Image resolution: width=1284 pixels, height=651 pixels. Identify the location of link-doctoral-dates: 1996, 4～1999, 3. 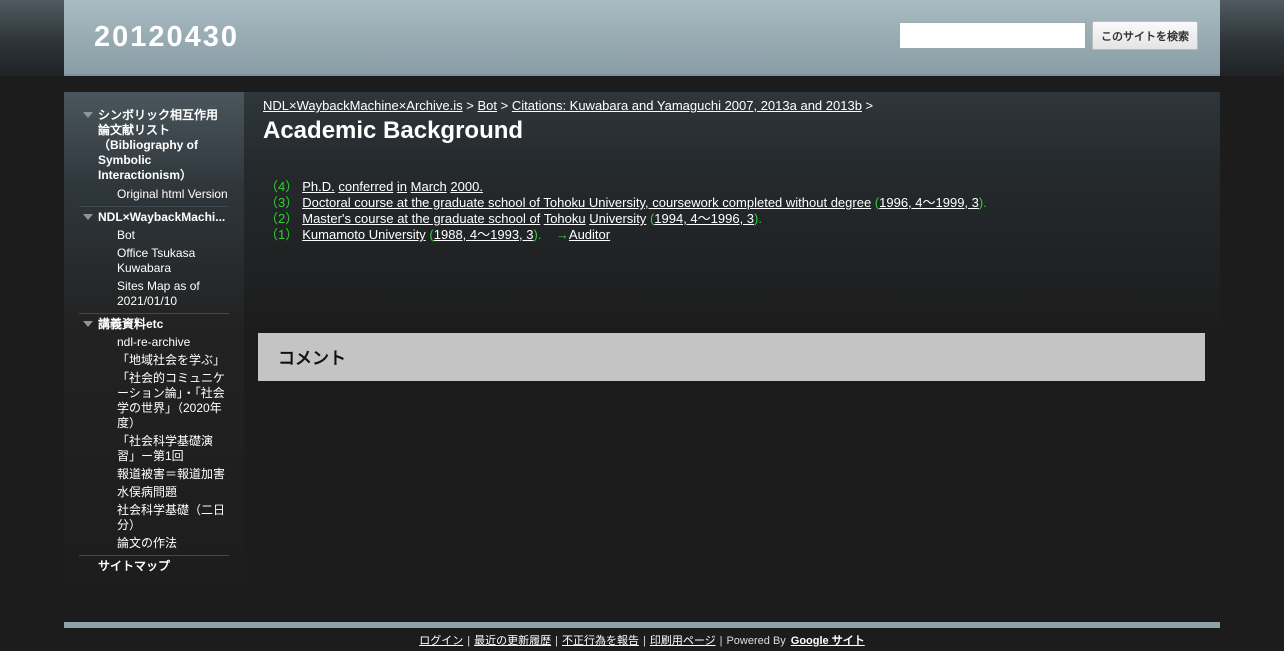
(929, 202).